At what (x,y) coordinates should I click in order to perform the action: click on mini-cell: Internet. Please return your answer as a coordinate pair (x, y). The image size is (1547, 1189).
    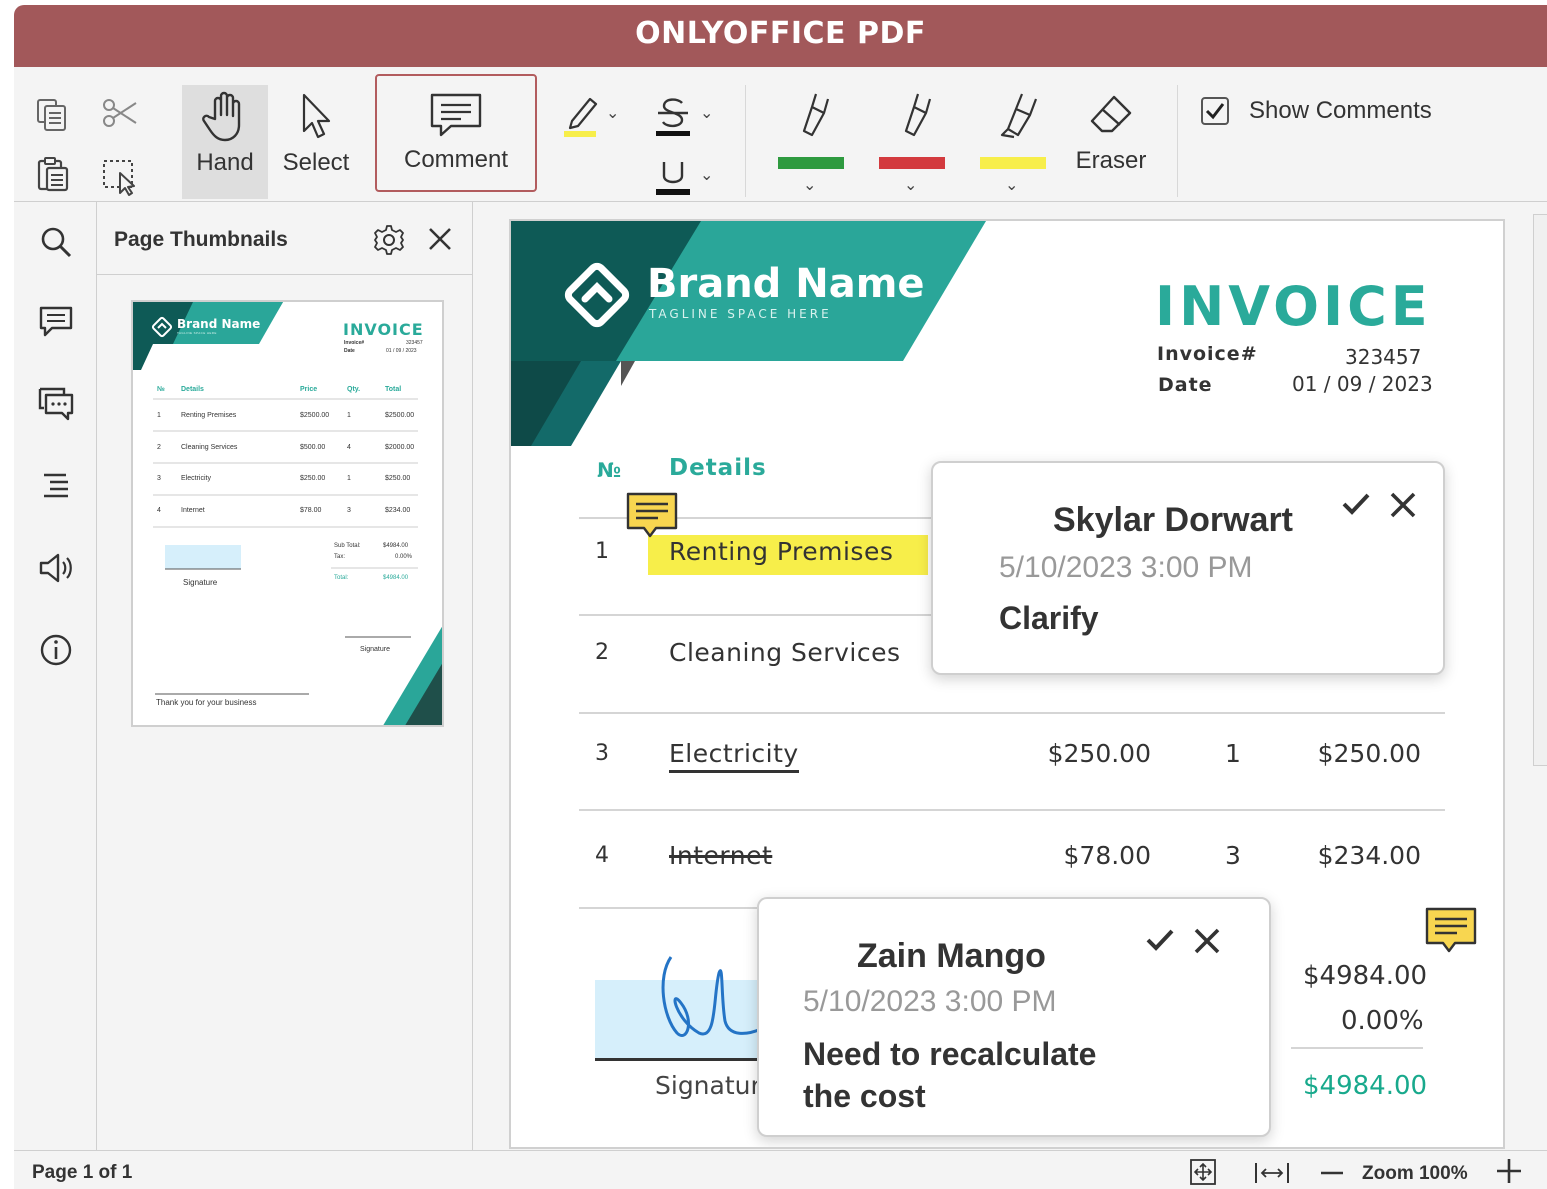
    Looking at the image, I should click on (193, 510).